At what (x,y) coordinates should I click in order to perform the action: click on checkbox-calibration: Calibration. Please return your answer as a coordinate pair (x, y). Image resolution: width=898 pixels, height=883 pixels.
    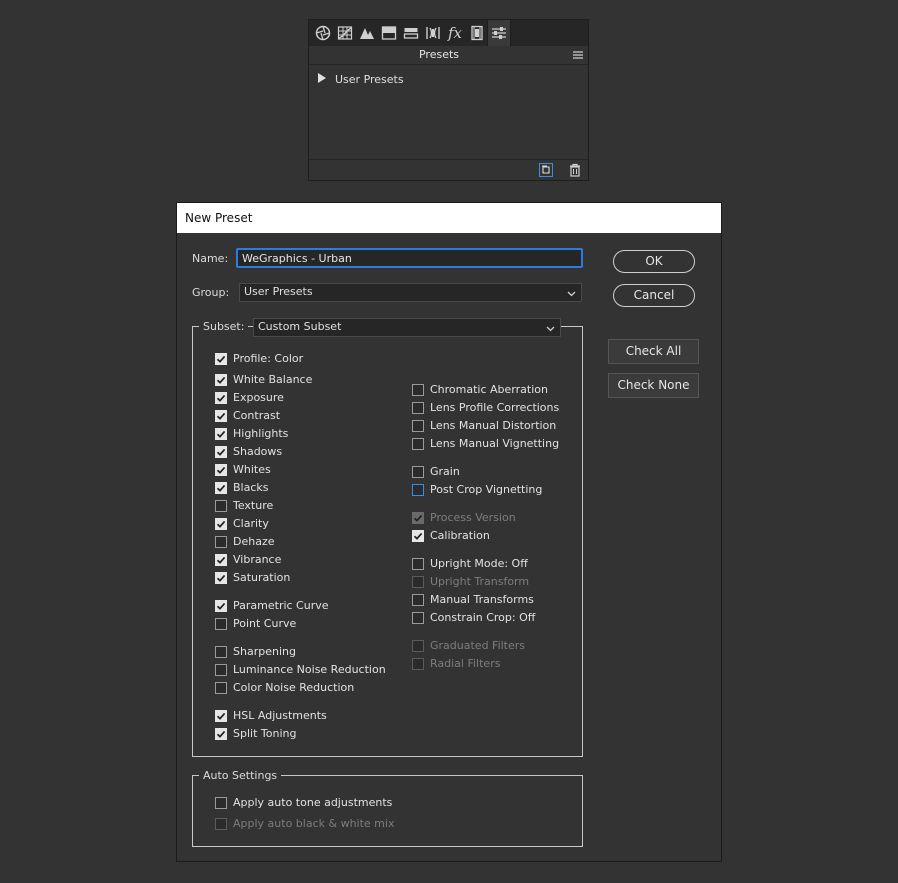
    Looking at the image, I should click on (451, 535).